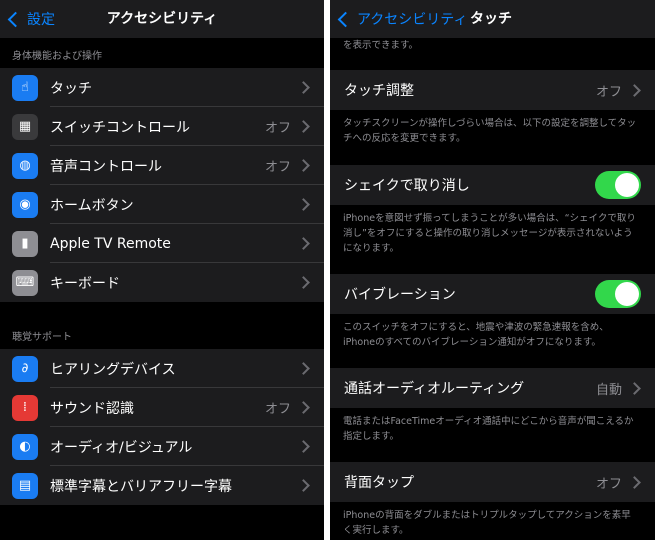 This screenshot has width=655, height=540. I want to click on sound-recognition-icon: ⁞, so click(25, 407).